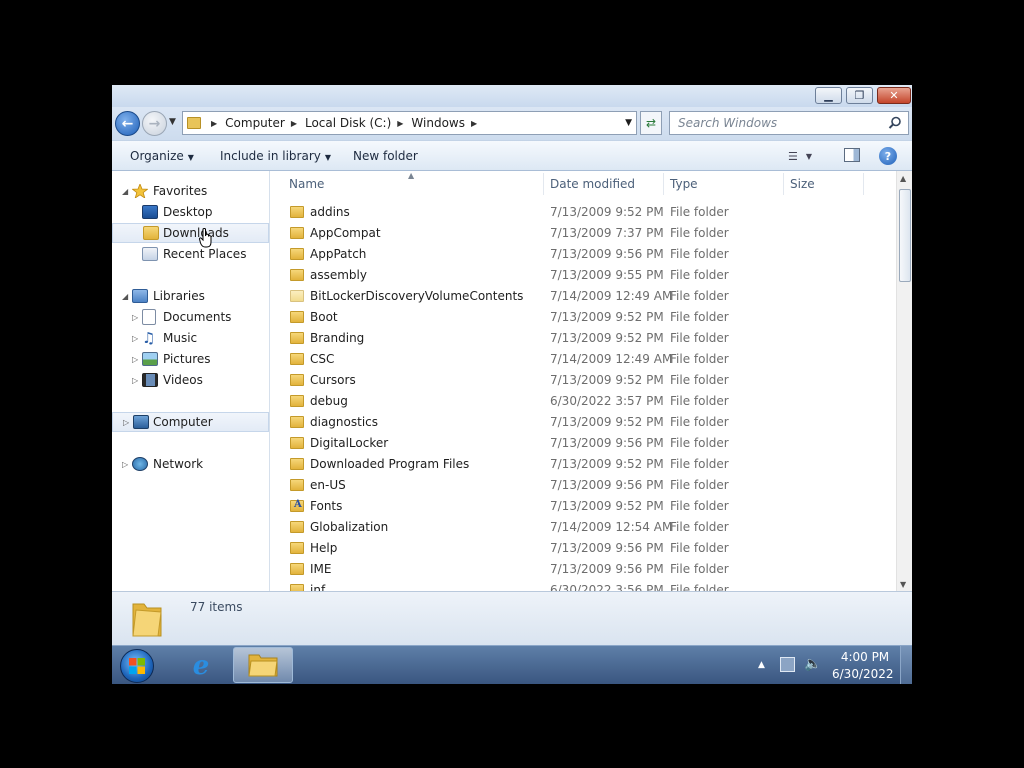 Image resolution: width=1024 pixels, height=768 pixels. Describe the element at coordinates (906, 665) in the screenshot. I see `show-desktop-button` at that location.